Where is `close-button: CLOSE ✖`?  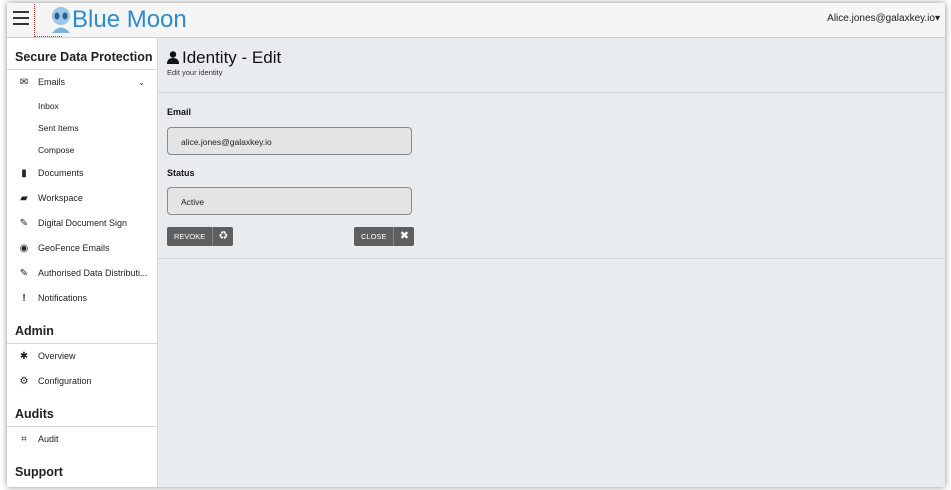 close-button: CLOSE ✖ is located at coordinates (384, 236).